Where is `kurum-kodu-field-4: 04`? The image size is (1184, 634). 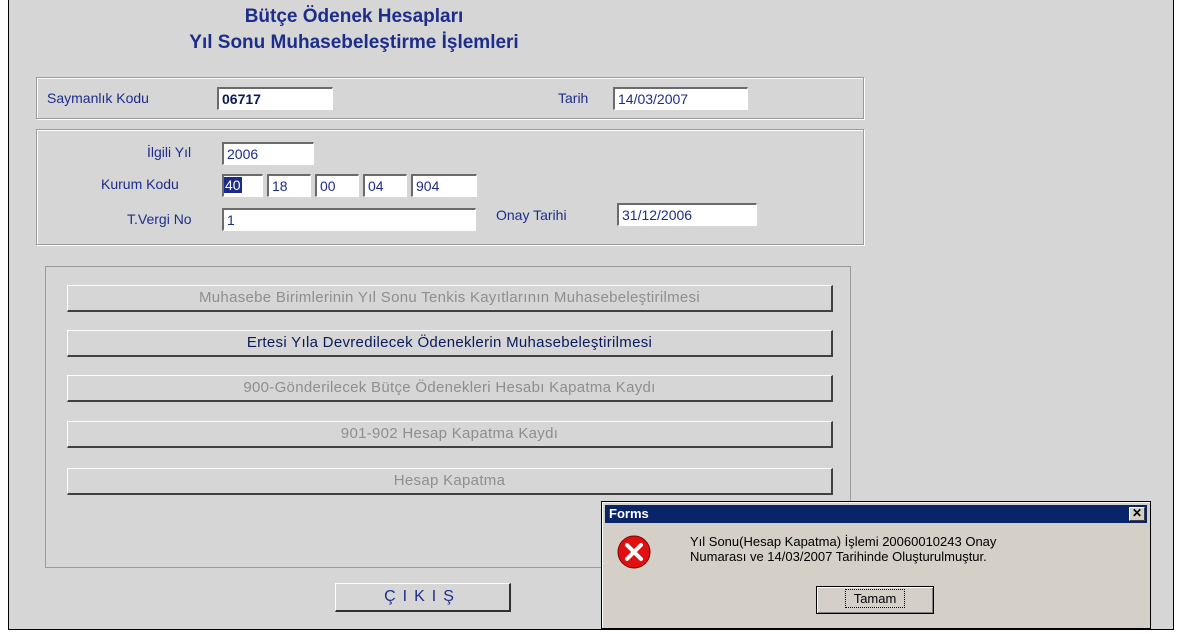 kurum-kodu-field-4: 04 is located at coordinates (385, 185).